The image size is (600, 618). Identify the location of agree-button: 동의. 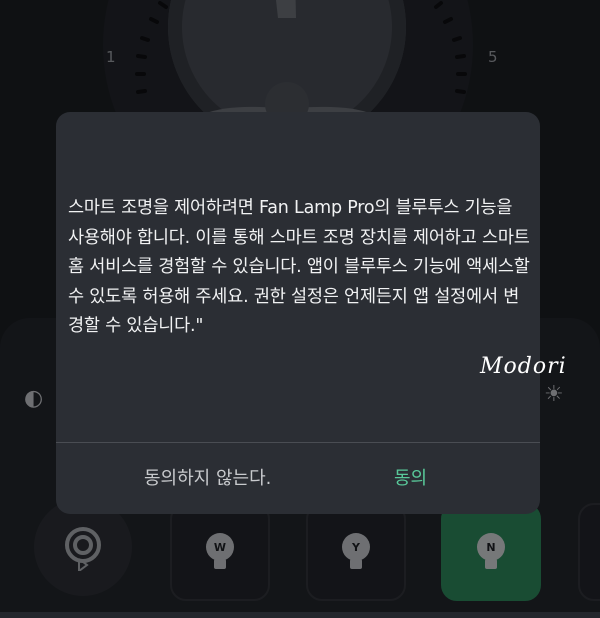
(410, 477).